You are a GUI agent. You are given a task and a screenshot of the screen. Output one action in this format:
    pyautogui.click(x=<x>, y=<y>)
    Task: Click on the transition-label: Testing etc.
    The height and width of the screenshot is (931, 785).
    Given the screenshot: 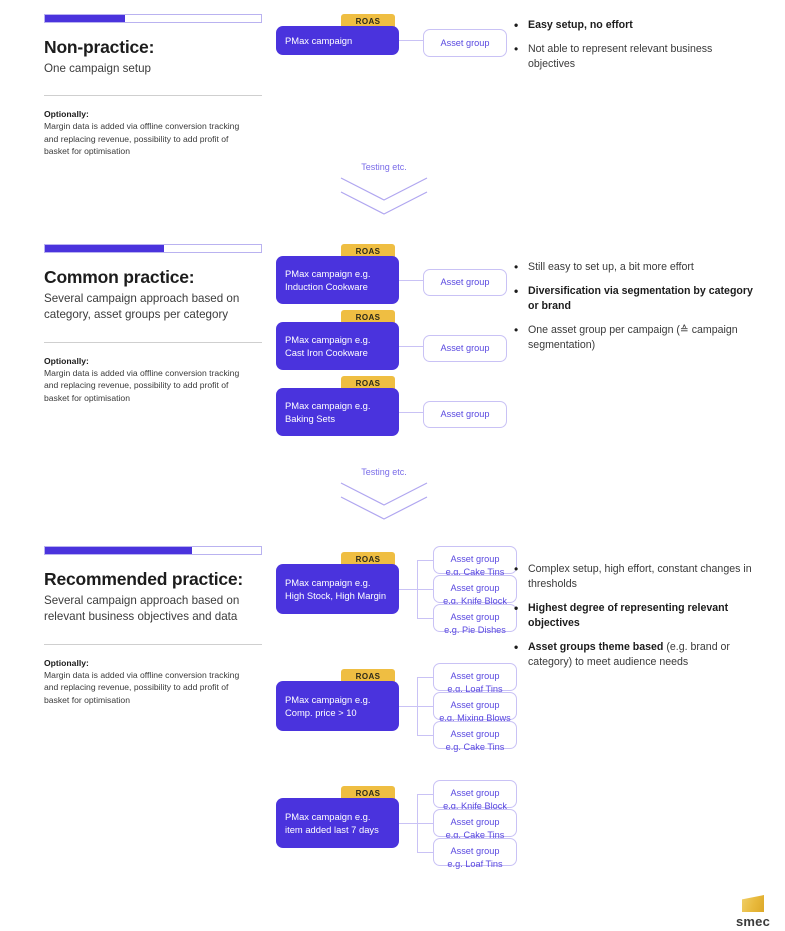 What is the action you would take?
    pyautogui.click(x=384, y=472)
    